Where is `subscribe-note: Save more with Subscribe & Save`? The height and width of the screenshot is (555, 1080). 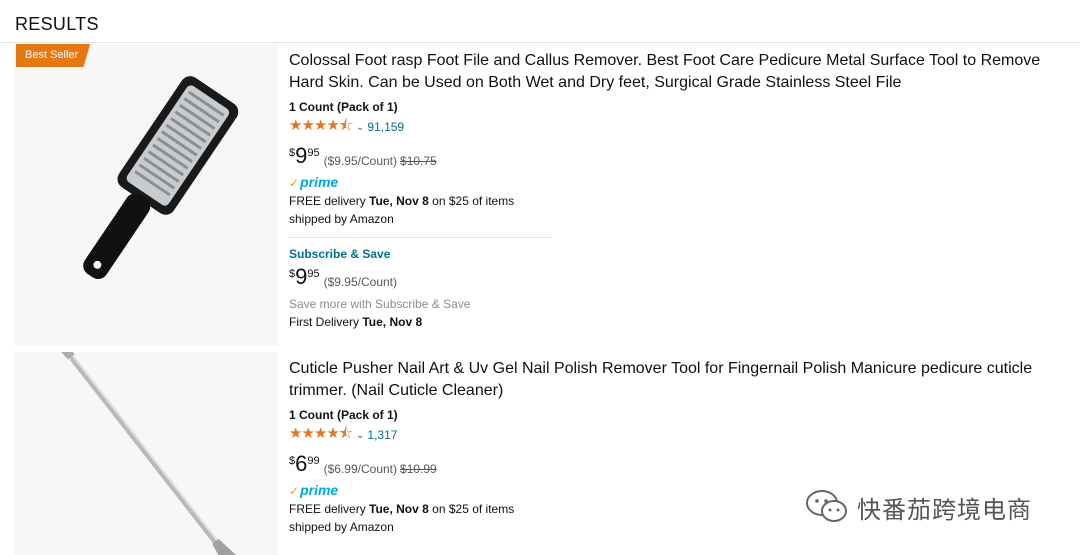
subscribe-note: Save more with Subscribe & Save is located at coordinates (380, 304).